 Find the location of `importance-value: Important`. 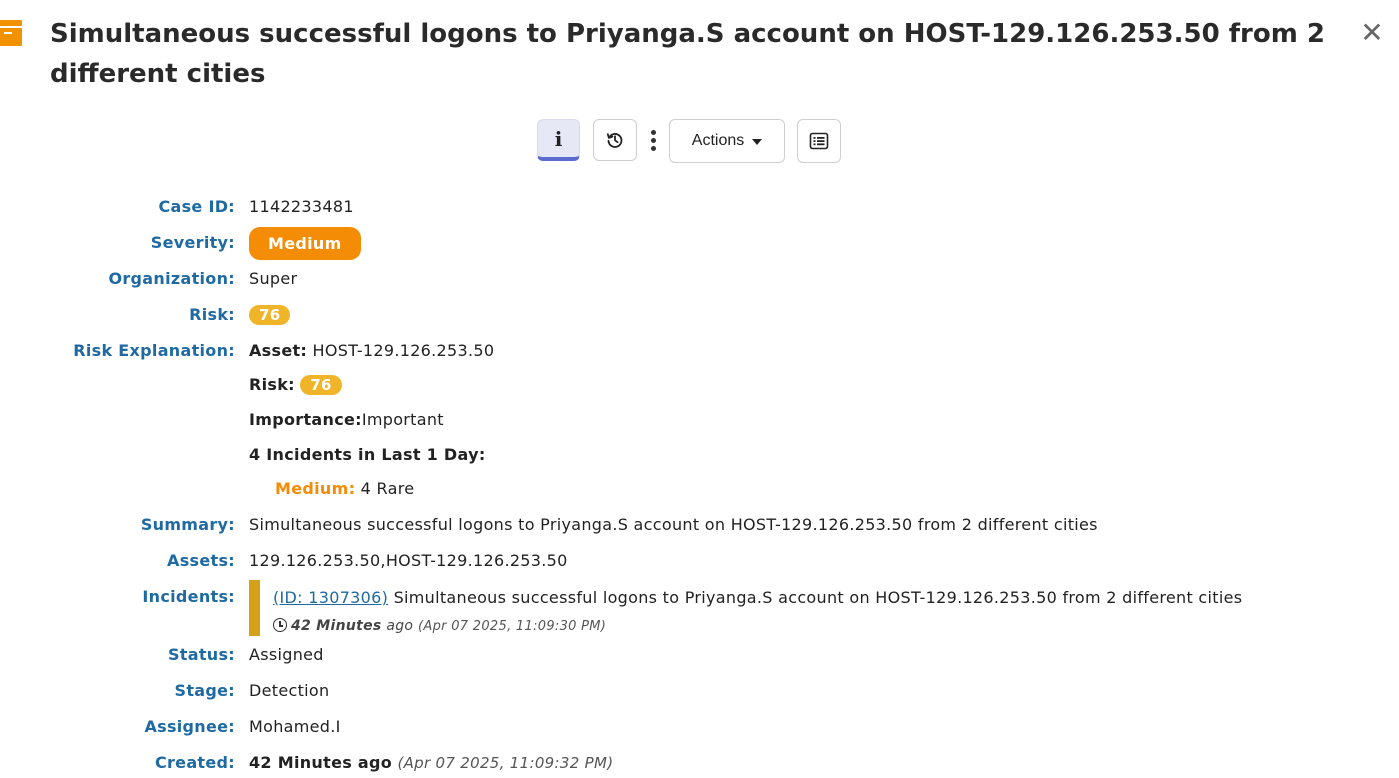

importance-value: Important is located at coordinates (402, 419).